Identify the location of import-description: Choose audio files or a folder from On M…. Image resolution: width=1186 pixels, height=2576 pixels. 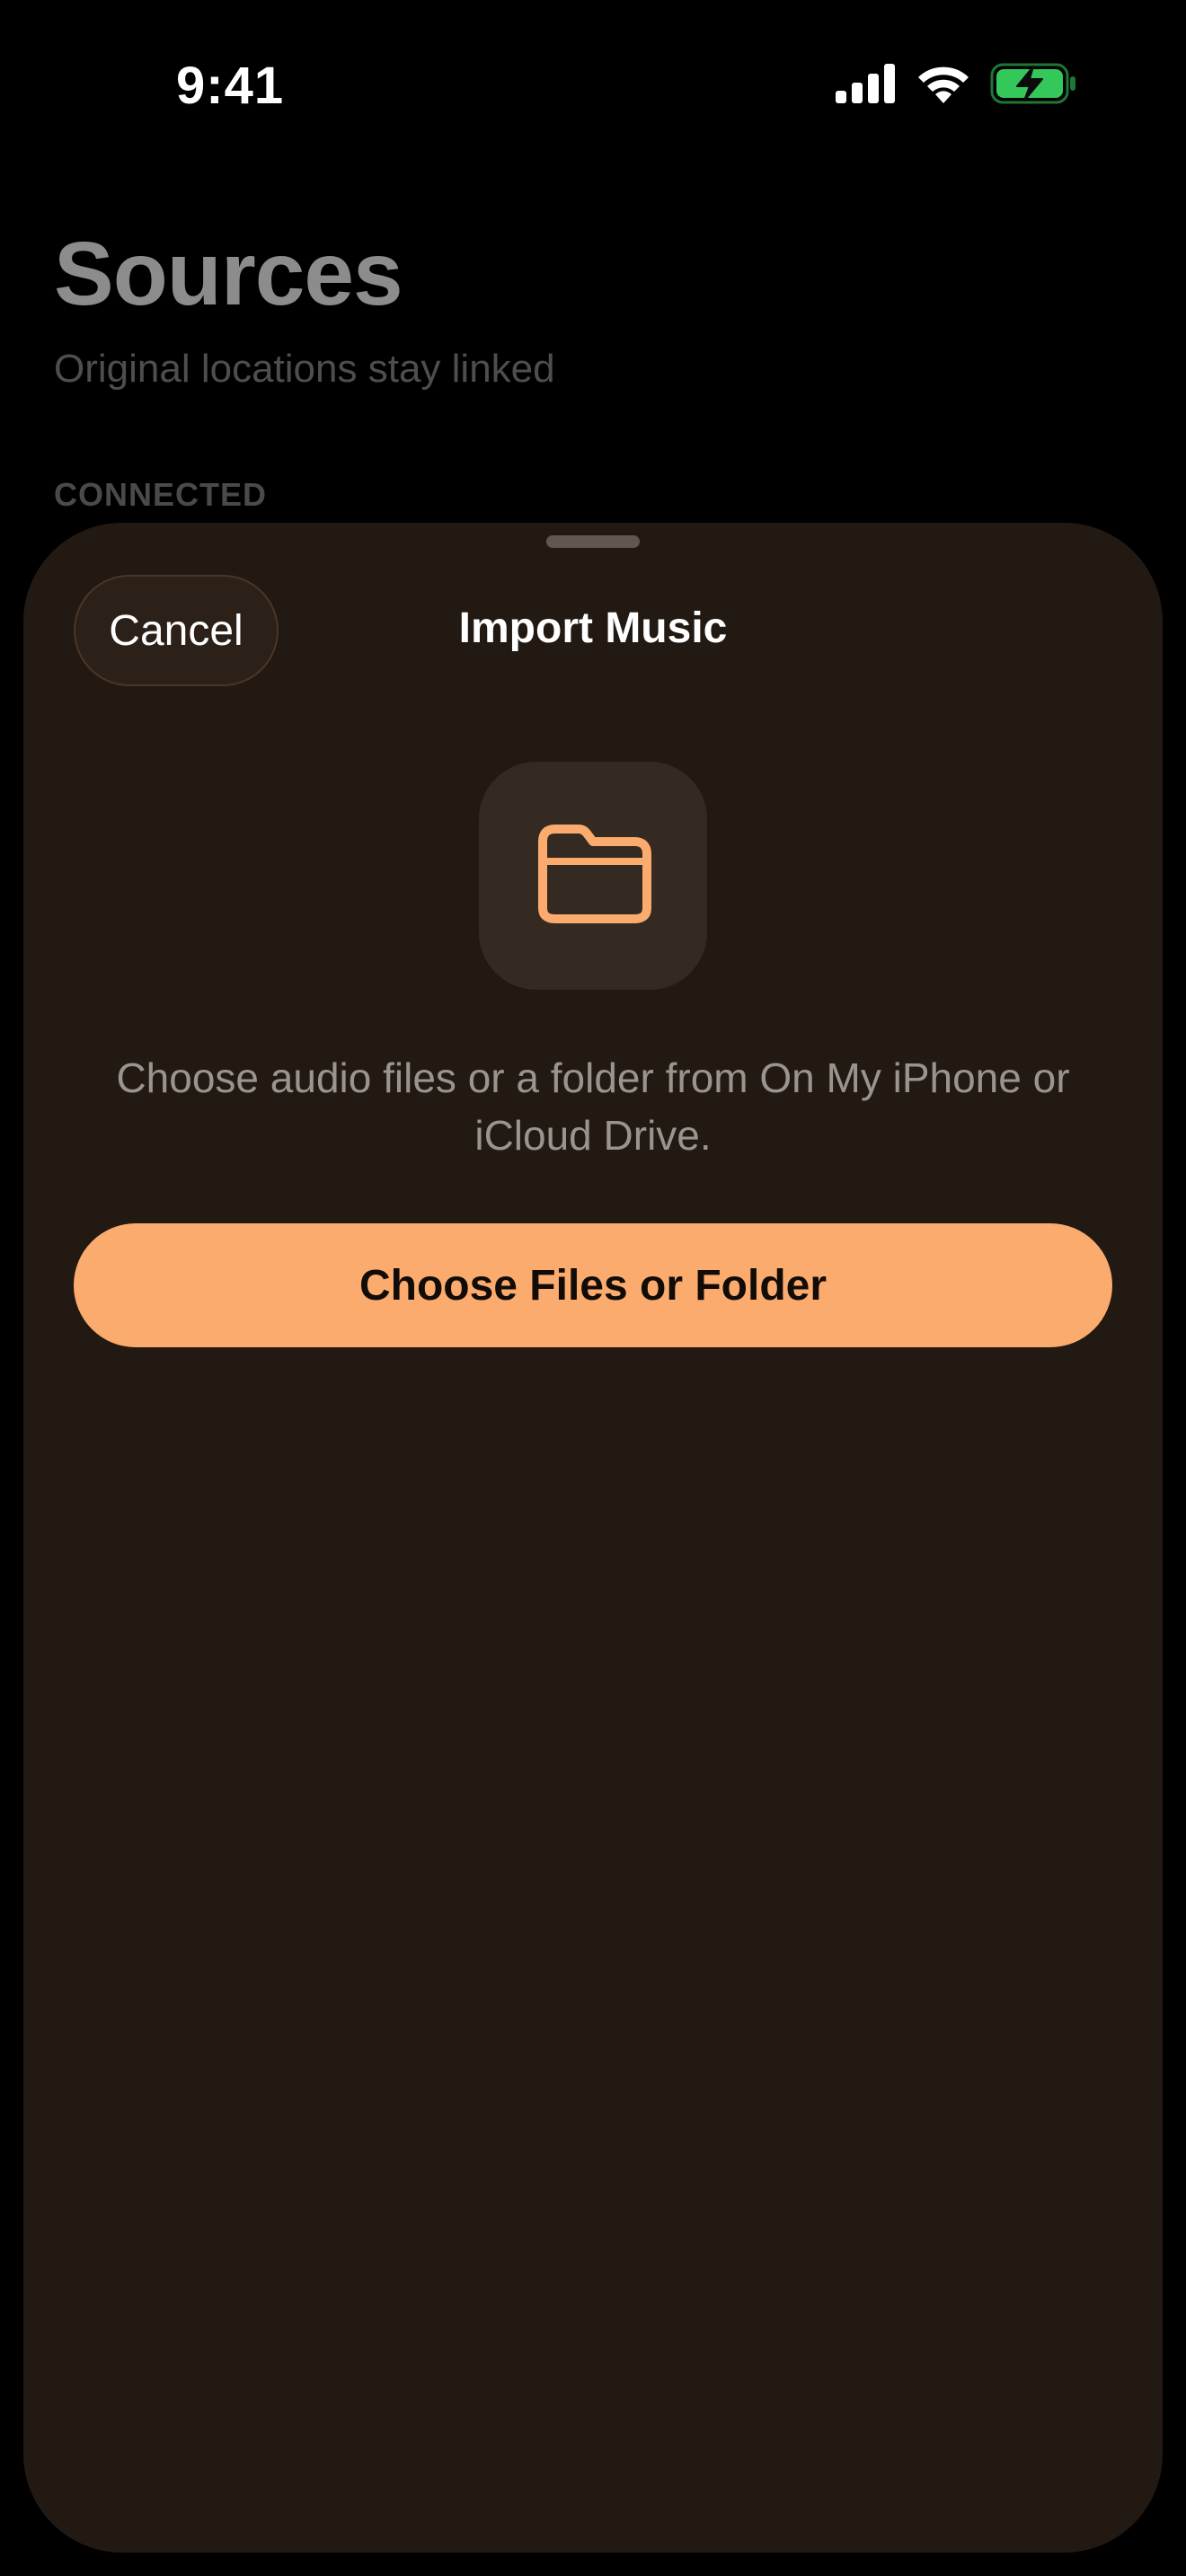
(593, 1106).